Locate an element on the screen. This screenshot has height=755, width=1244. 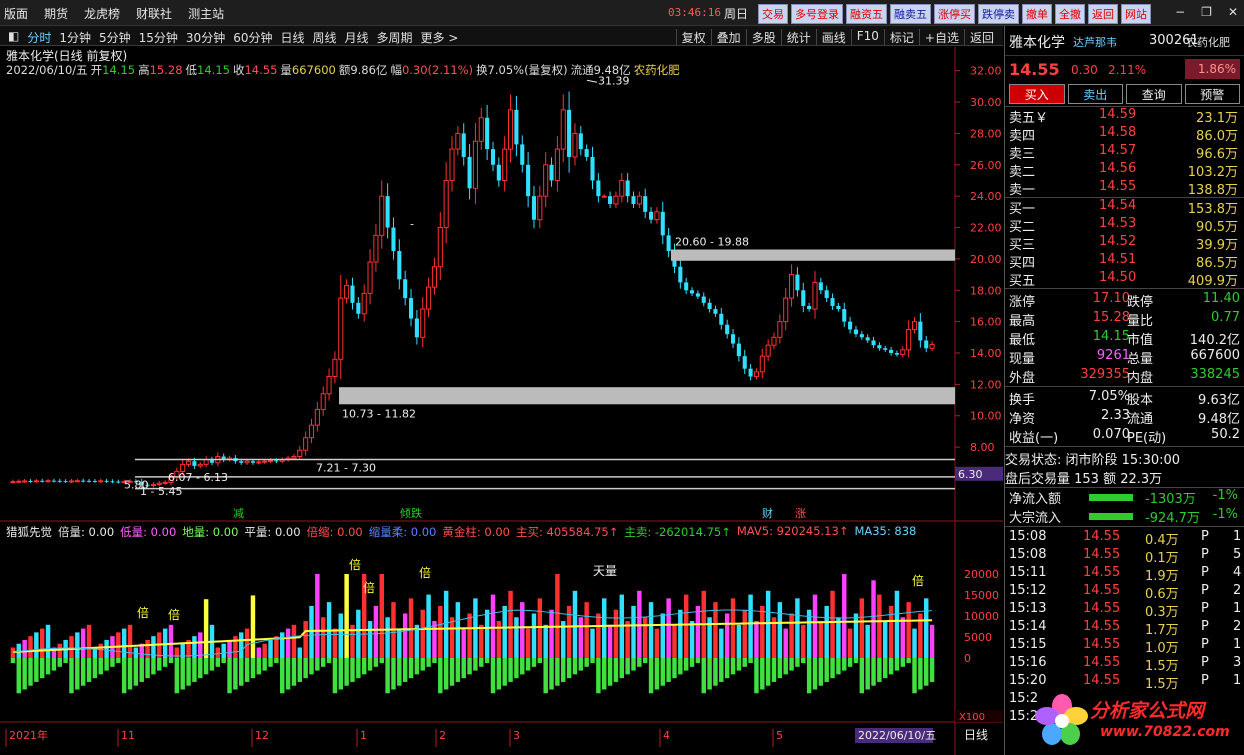
stat-label: 流通 is located at coordinates (1140, 419).